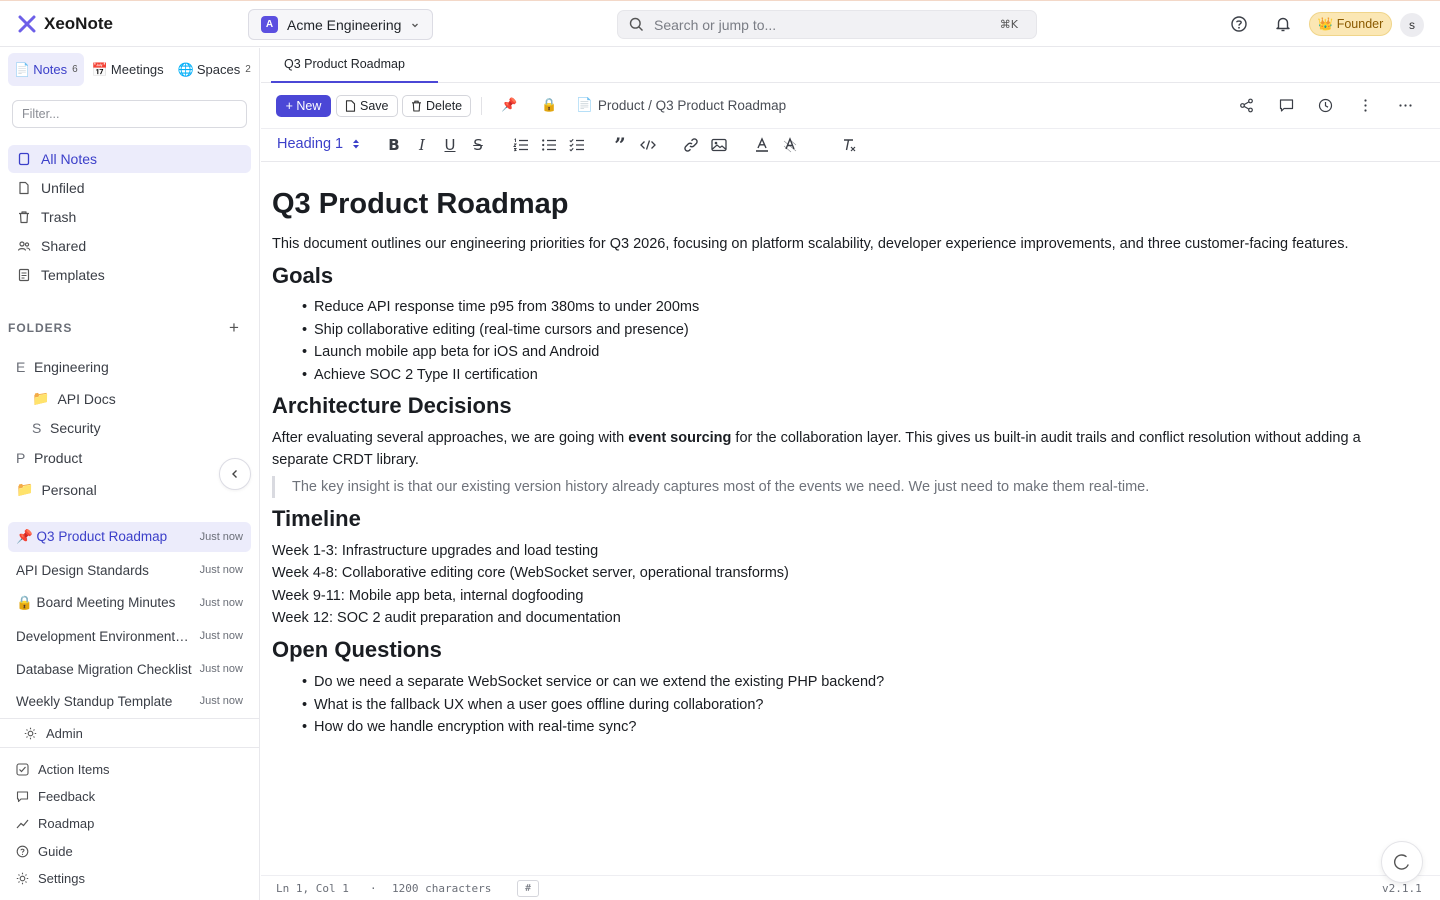 The width and height of the screenshot is (1440, 900). I want to click on list-item: Development Environment Setup Just now, so click(129, 636).